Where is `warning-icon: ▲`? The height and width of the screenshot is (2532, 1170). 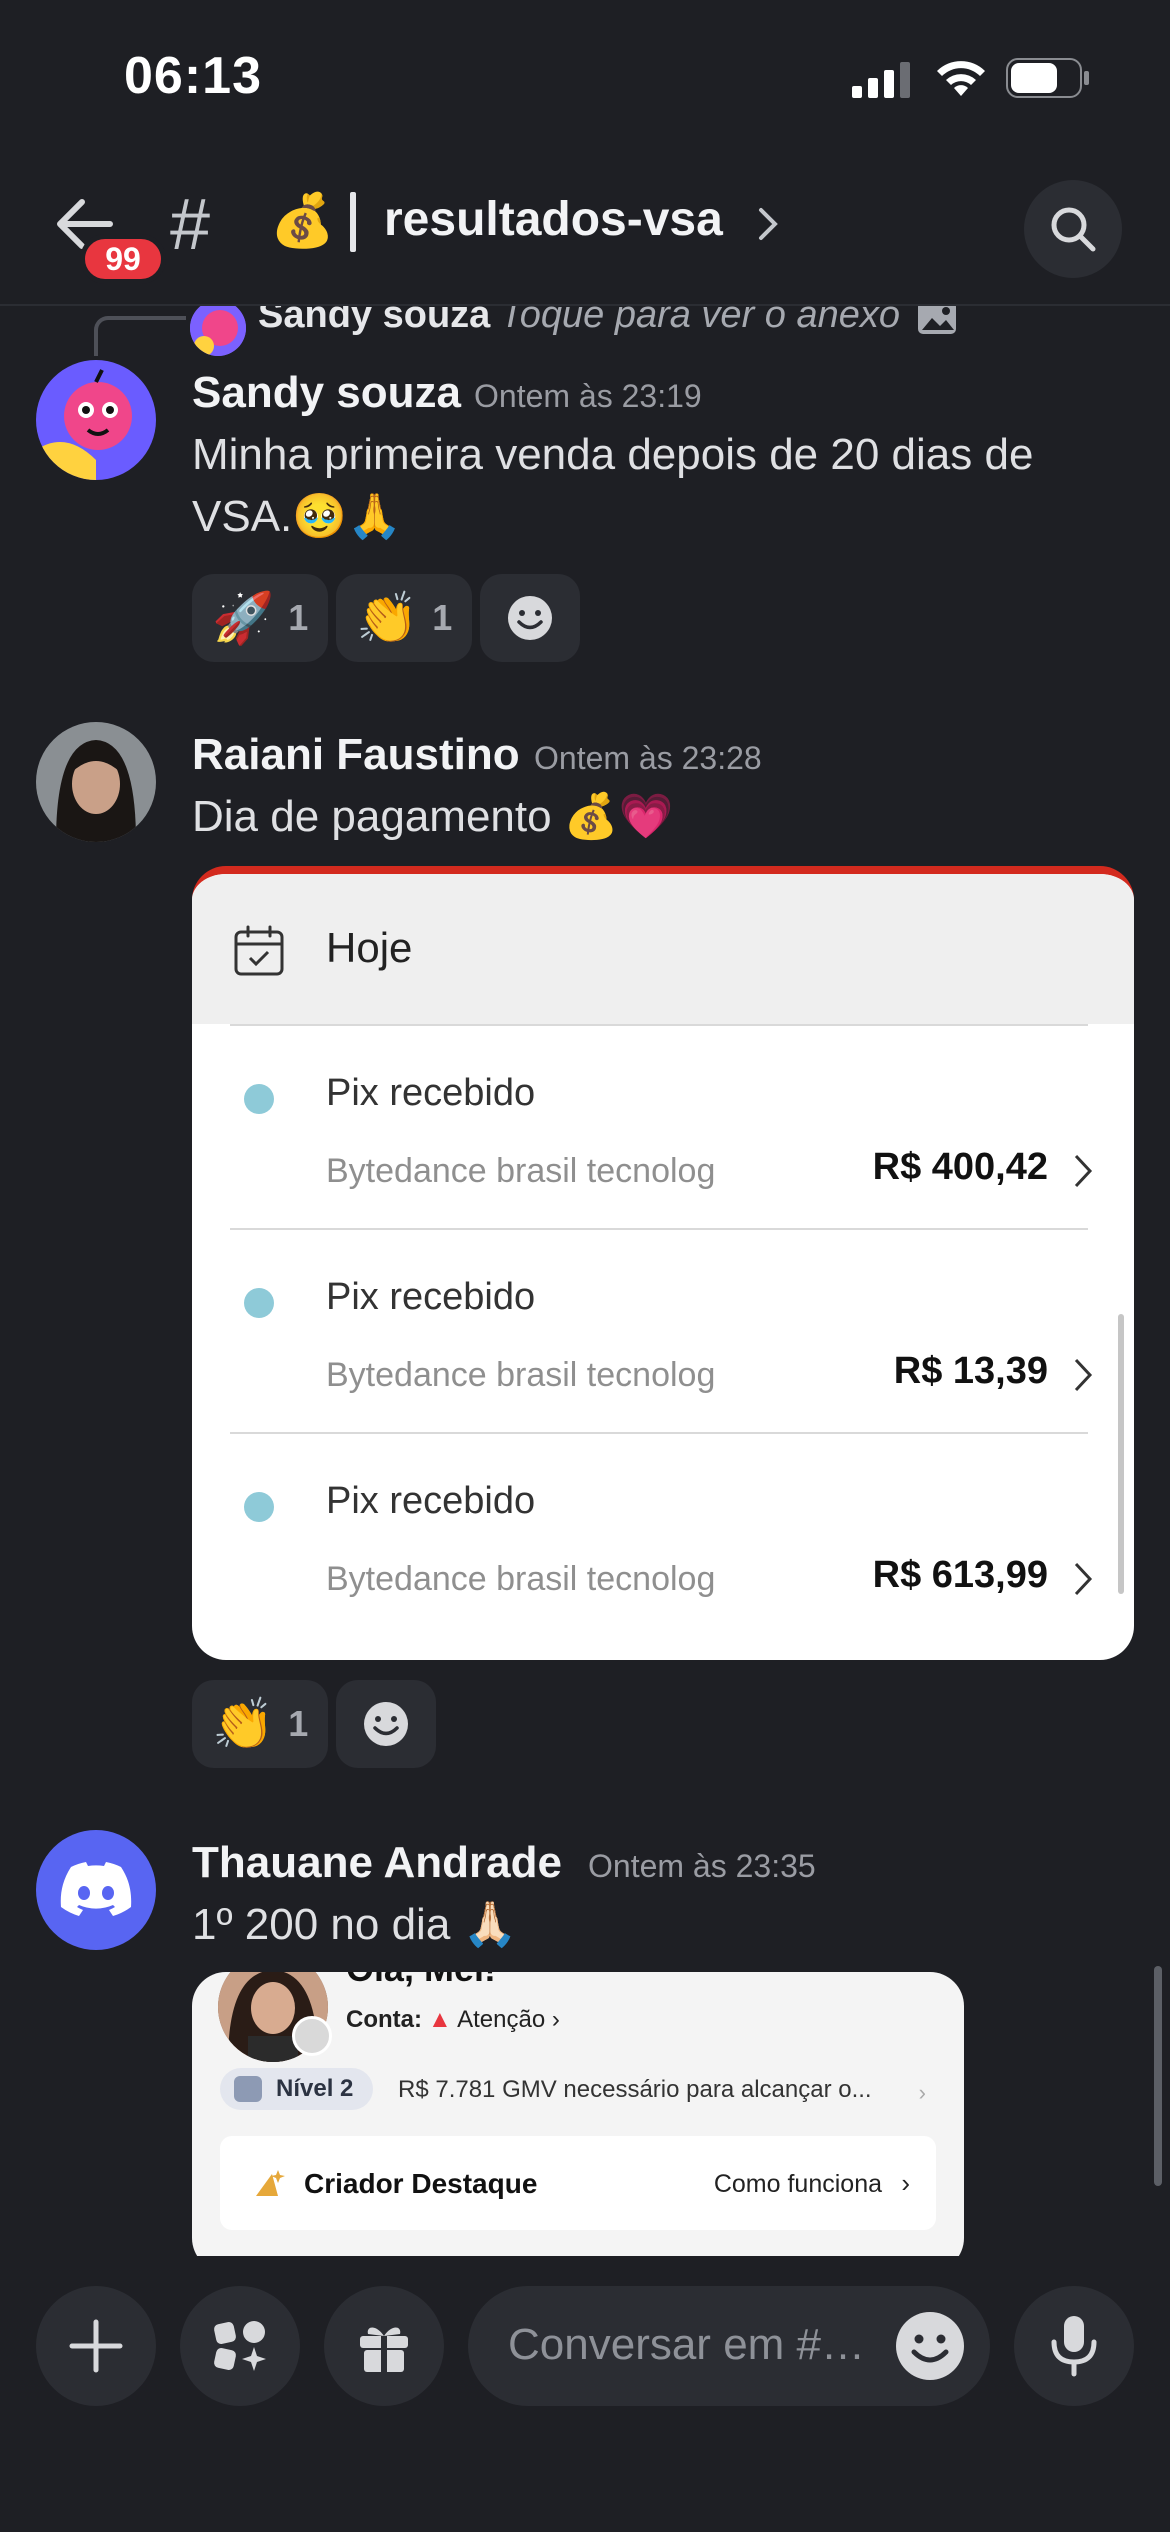
warning-icon: ▲ is located at coordinates (440, 2019).